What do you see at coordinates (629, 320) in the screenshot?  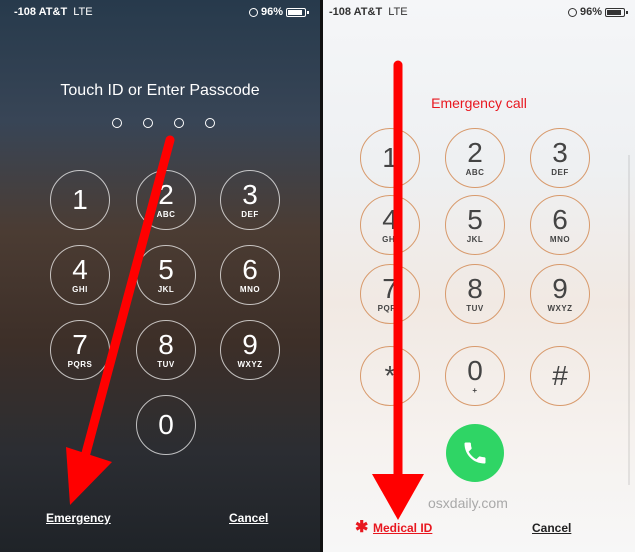 I see `screen-edge` at bounding box center [629, 320].